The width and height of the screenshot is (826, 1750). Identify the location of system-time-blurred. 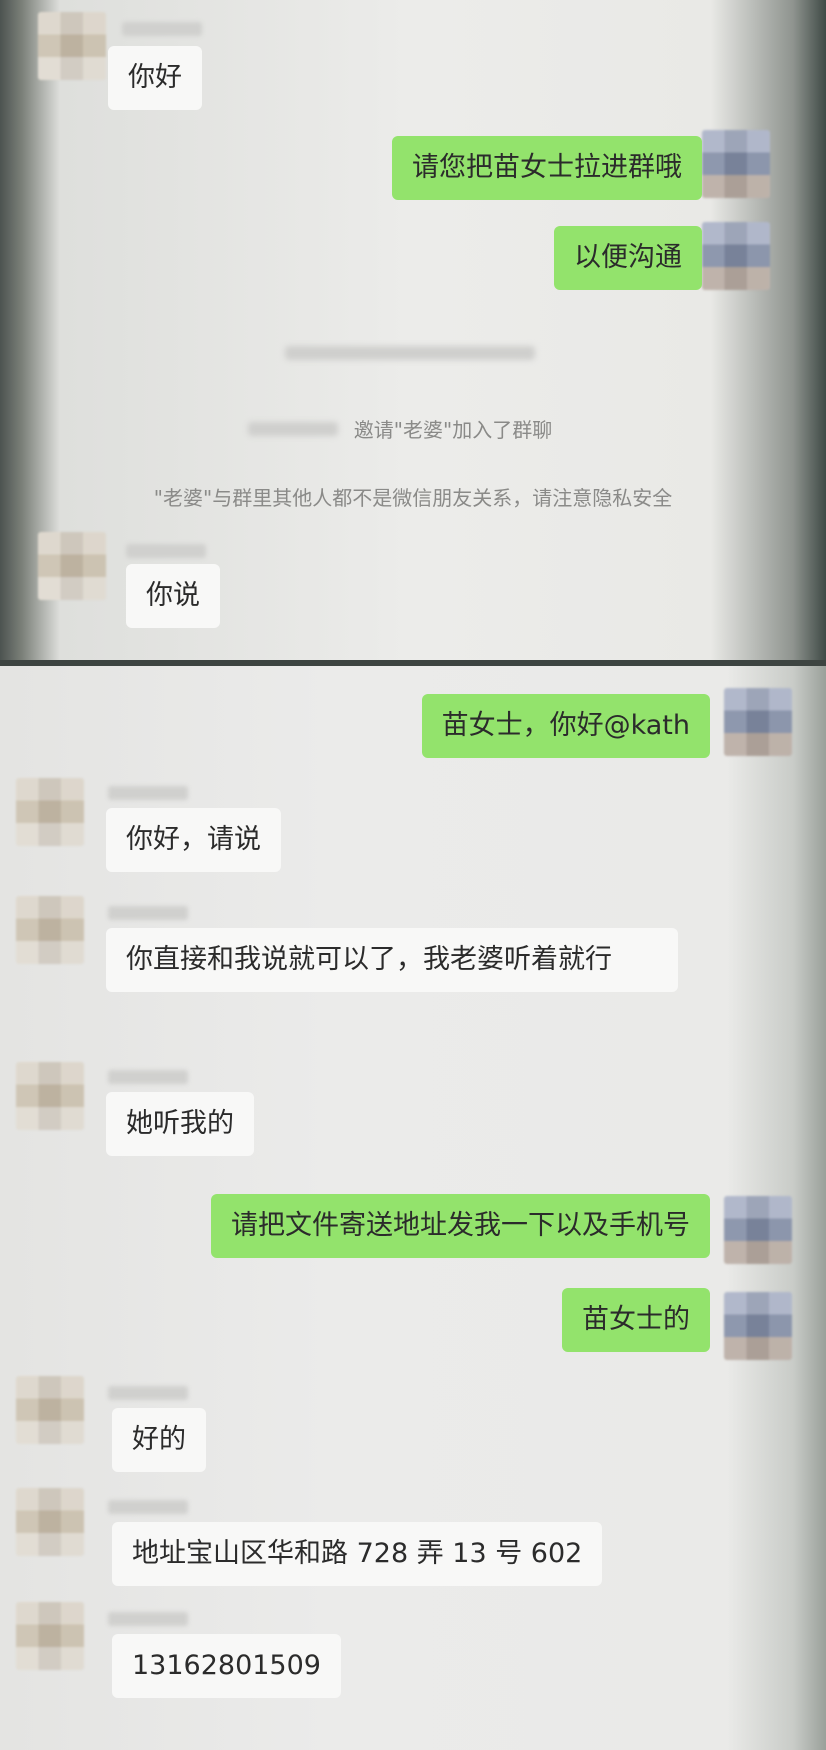
(410, 353).